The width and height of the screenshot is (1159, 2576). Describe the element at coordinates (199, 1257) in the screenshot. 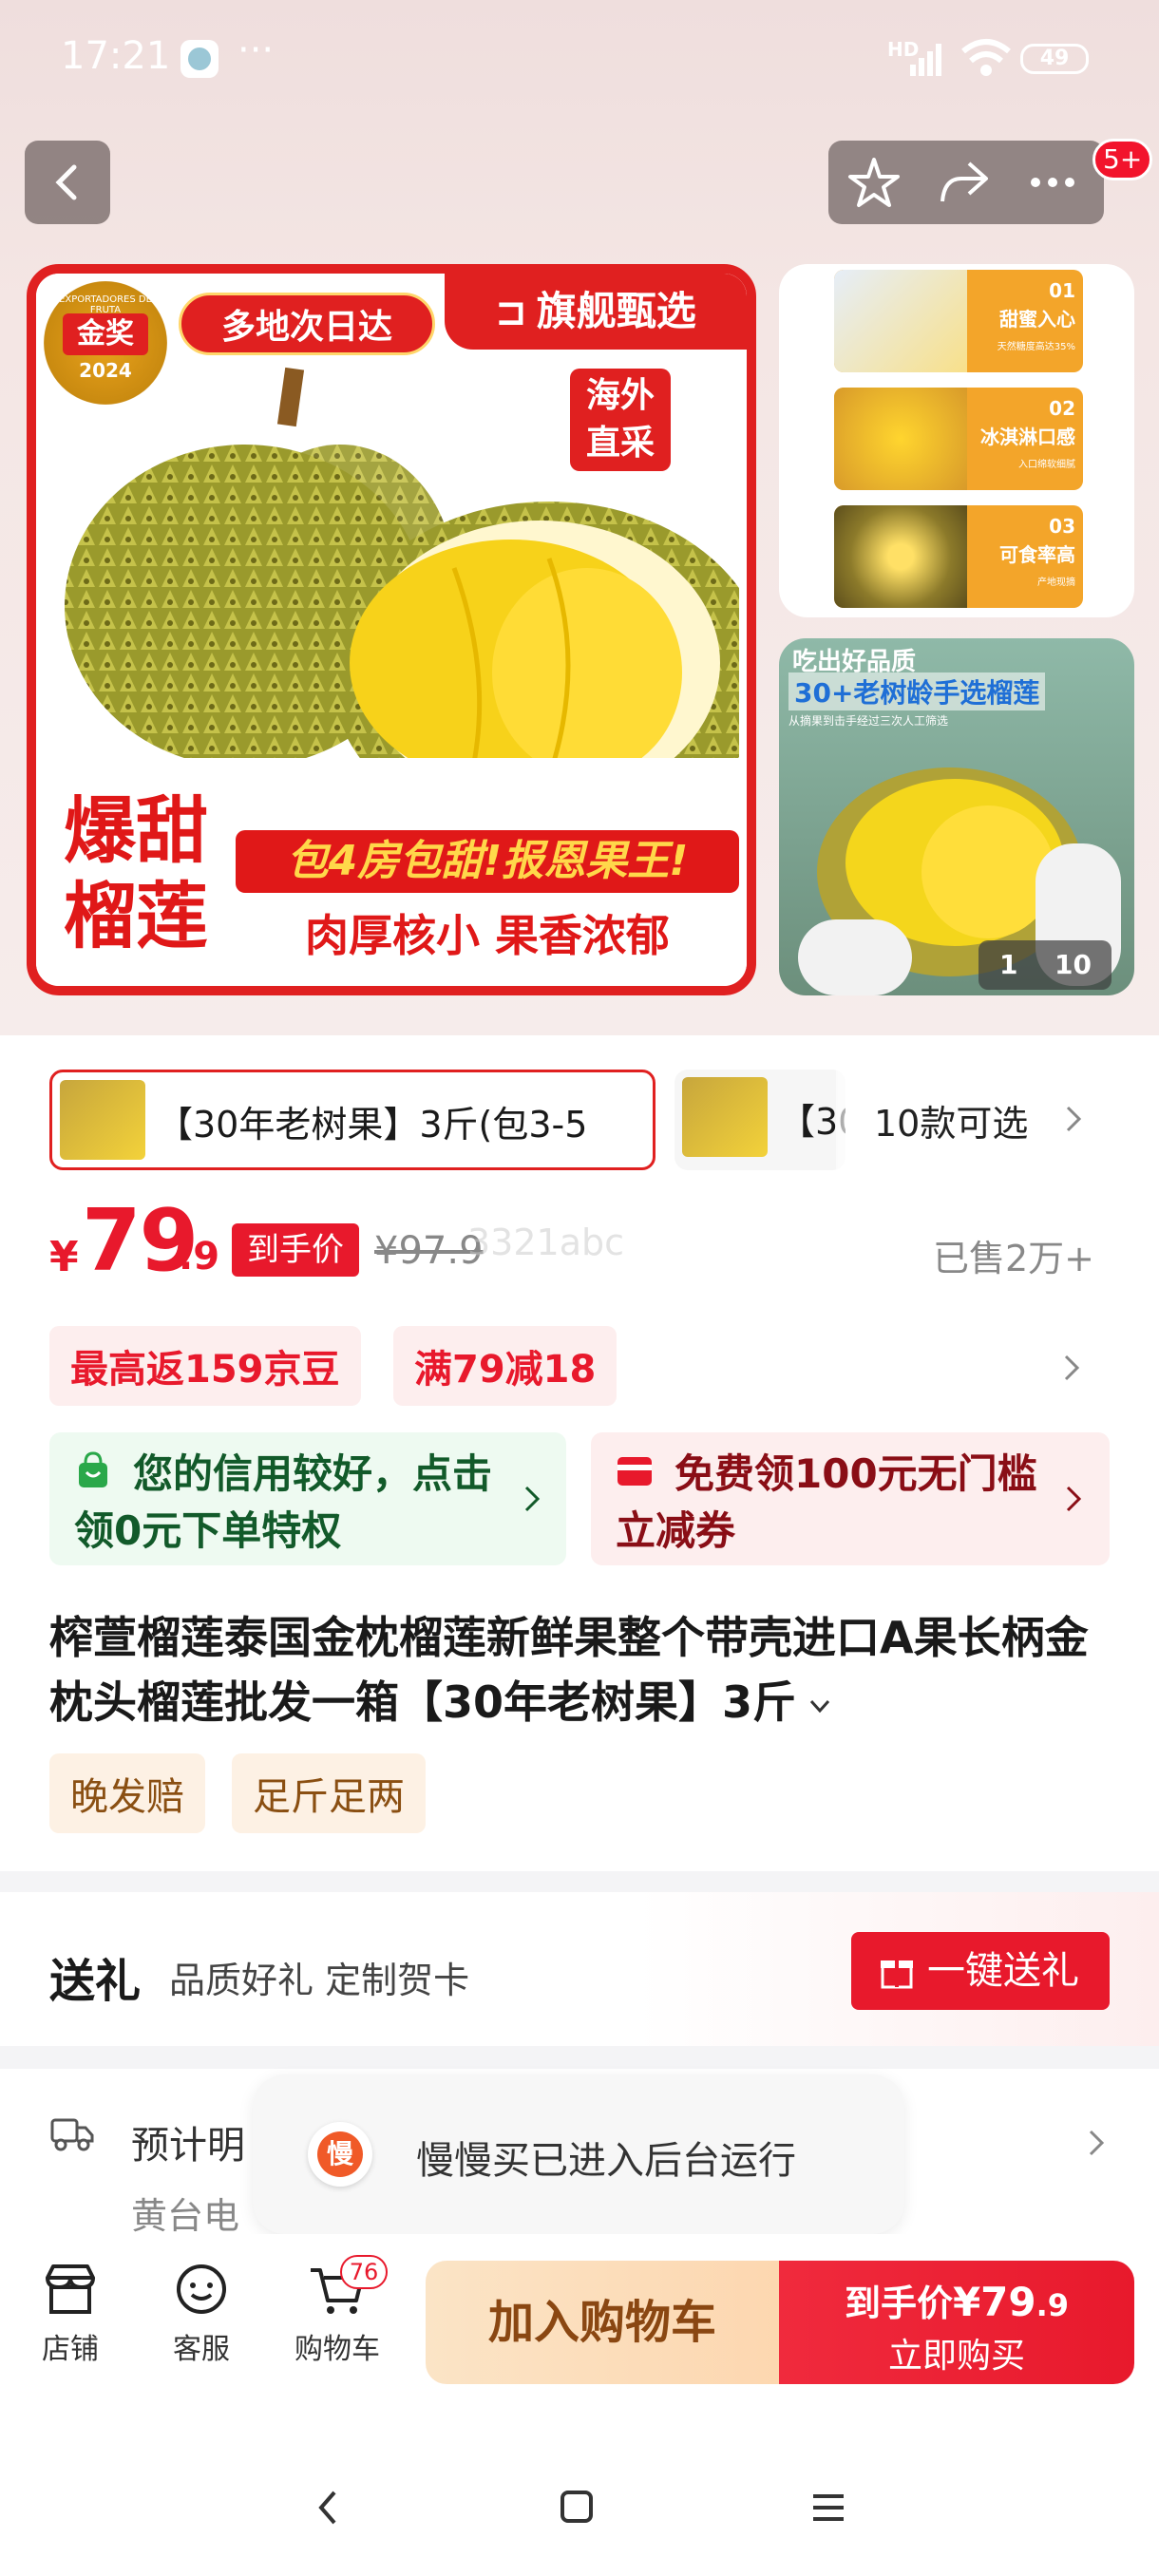

I see `price-decimal: .9` at that location.